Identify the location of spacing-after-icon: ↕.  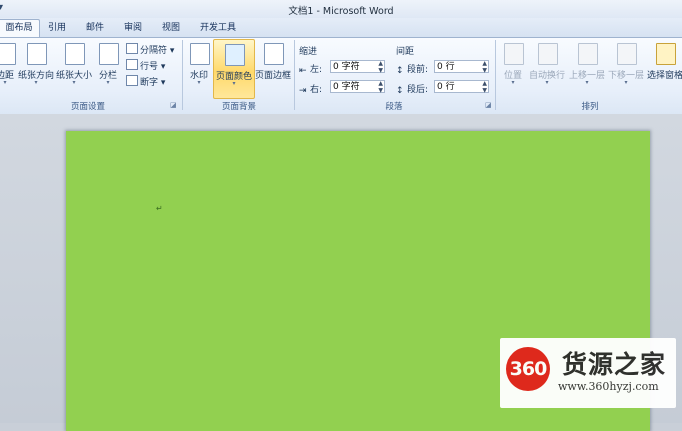
(400, 91).